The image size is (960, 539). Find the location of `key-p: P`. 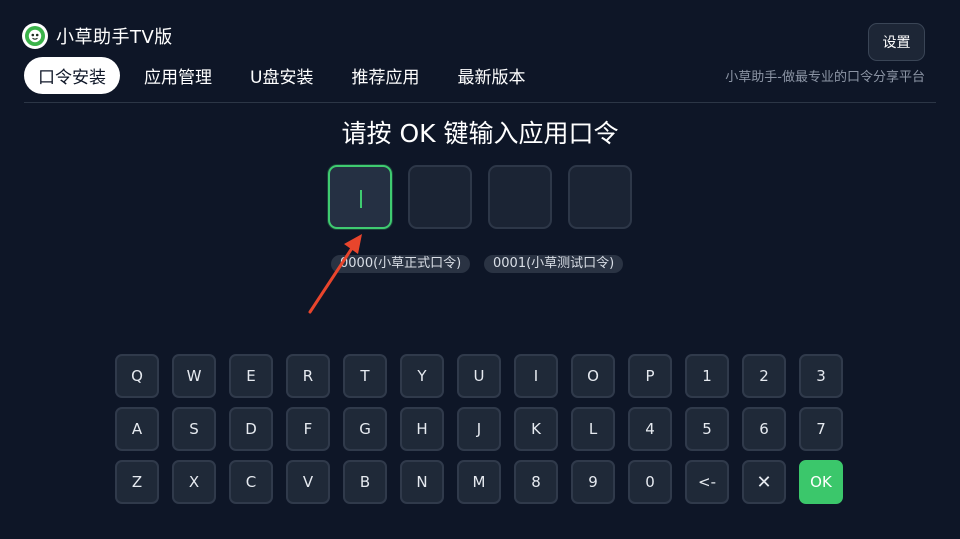

key-p: P is located at coordinates (650, 376).